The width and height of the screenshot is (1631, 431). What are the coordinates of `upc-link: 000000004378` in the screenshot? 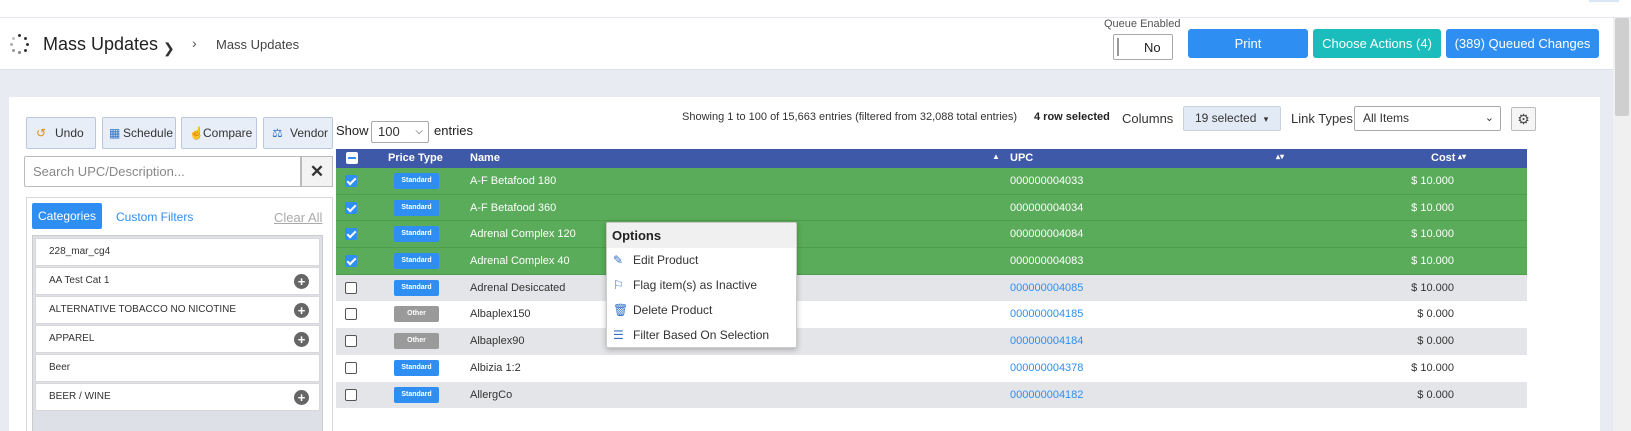 It's located at (1046, 368).